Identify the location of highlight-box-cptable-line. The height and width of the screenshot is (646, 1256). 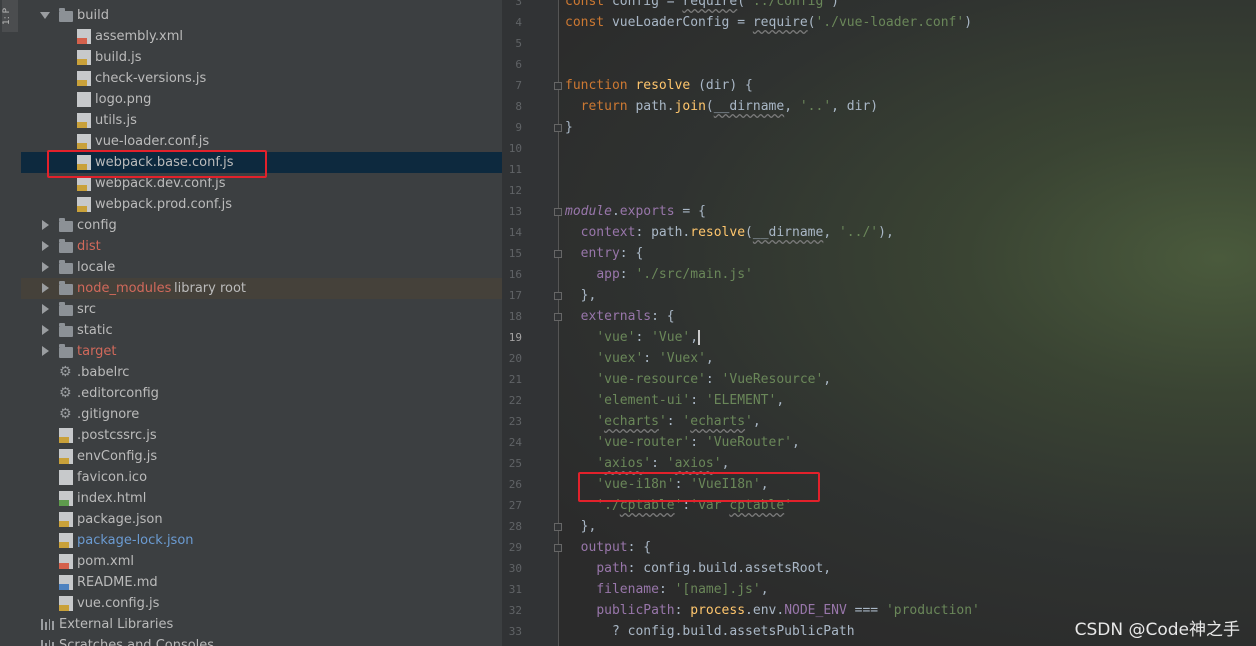
(699, 487).